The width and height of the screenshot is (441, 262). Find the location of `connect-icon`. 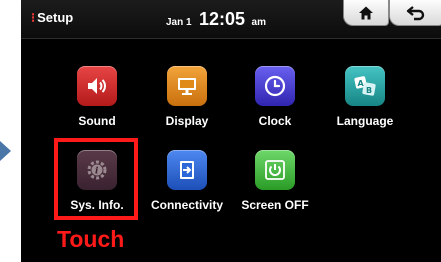

connect-icon is located at coordinates (187, 170).